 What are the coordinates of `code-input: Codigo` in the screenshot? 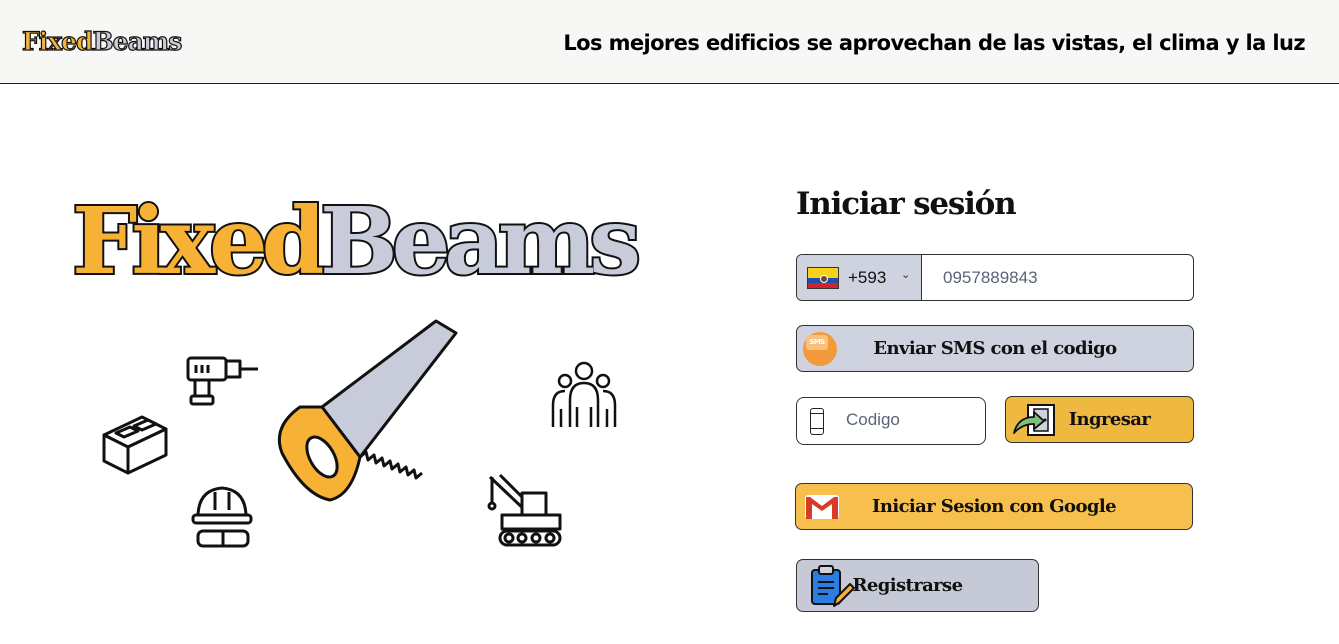 It's located at (873, 420).